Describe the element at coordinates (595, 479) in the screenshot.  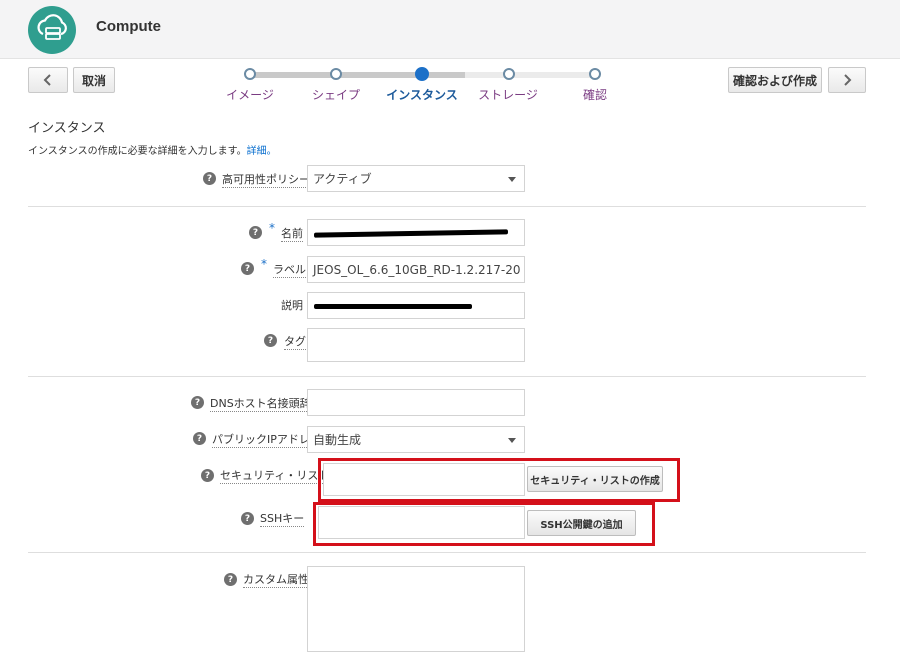
I see `create-security-list-button: セキュリティ・リストの作成` at that location.